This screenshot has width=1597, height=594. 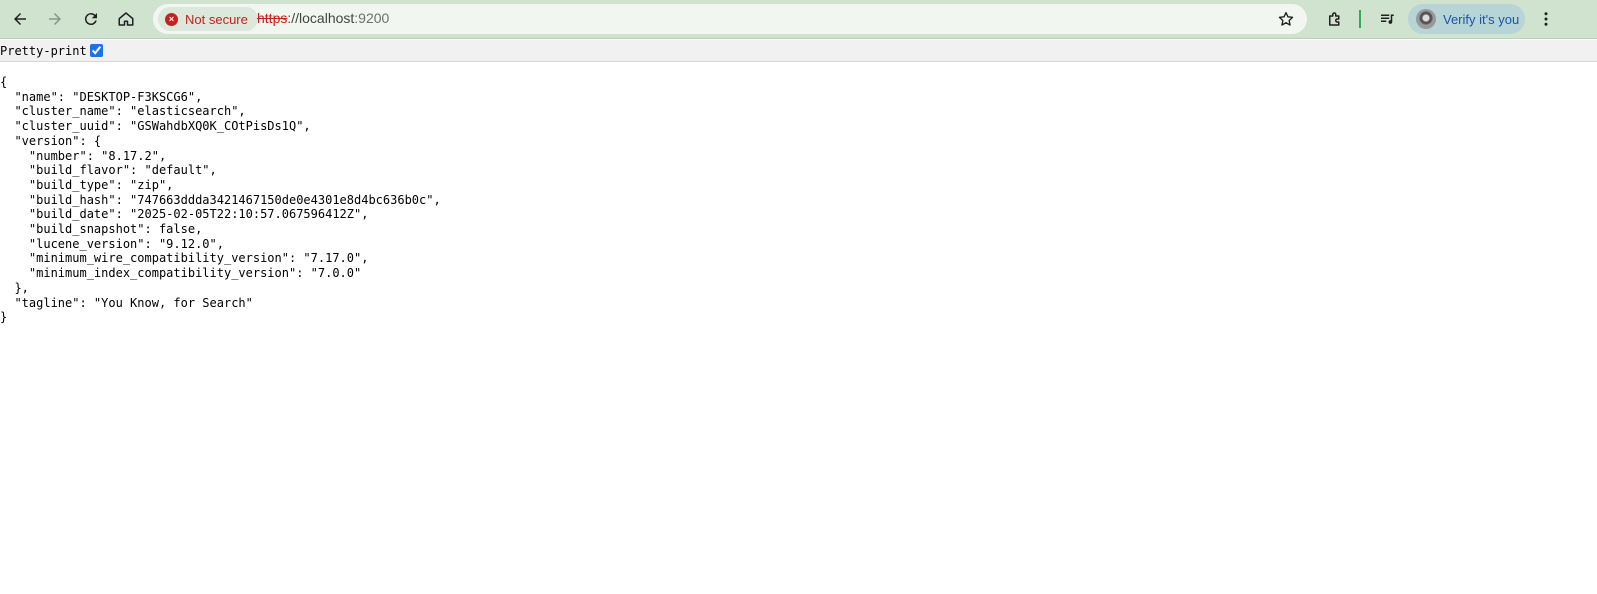 What do you see at coordinates (87, 184) in the screenshot?
I see `json-line: "build_type": "zip",` at bounding box center [87, 184].